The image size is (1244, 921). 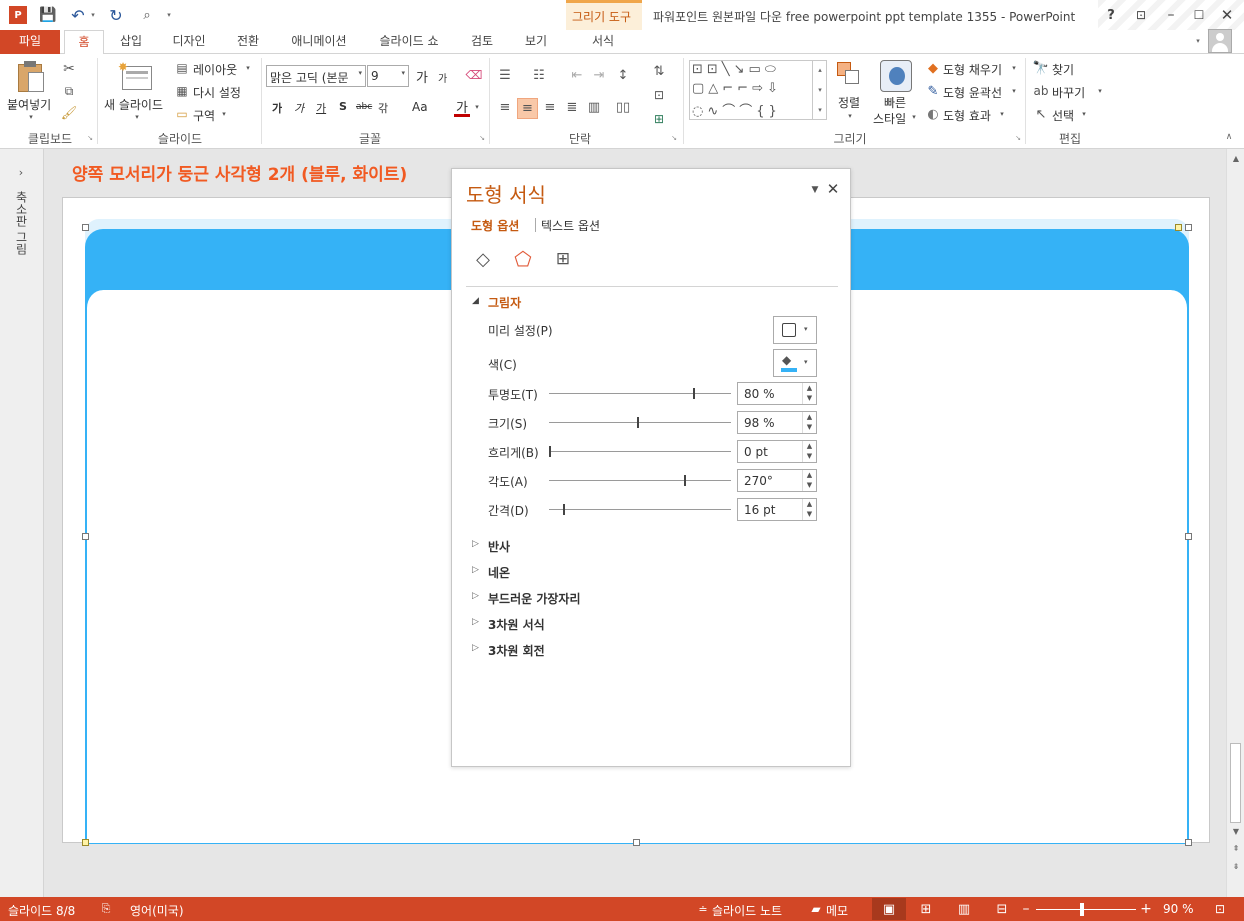 I want to click on scroll-up-icon: ▲, so click(x=1236, y=159).